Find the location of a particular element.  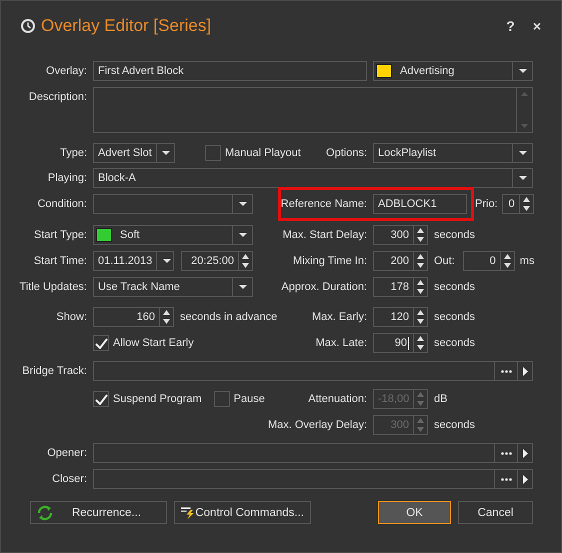

category-dropdown: Advertising is located at coordinates (453, 71).